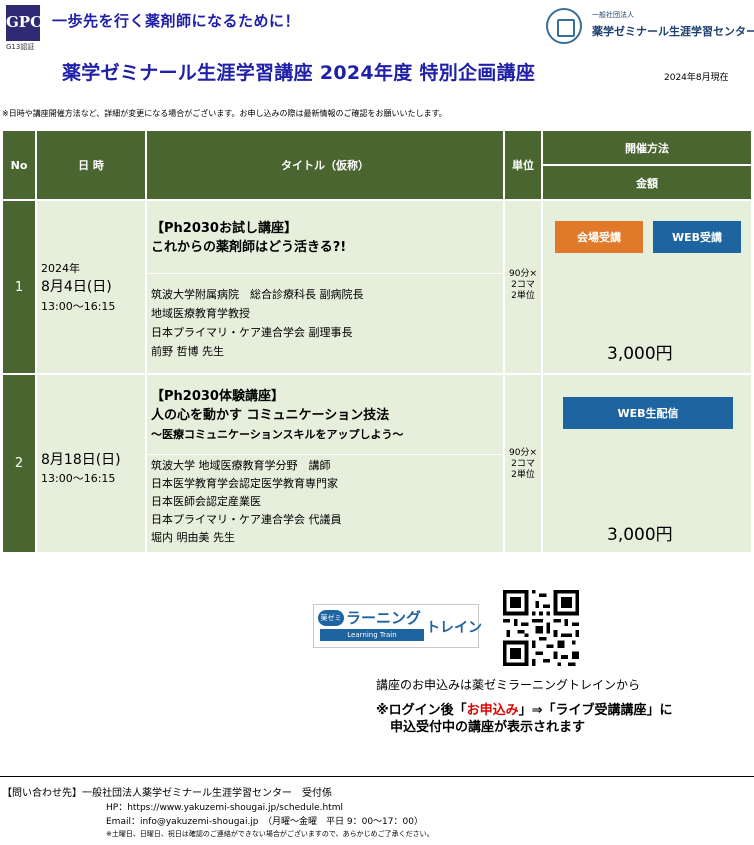  What do you see at coordinates (647, 147) in the screenshot?
I see `header-method: 開催方法` at bounding box center [647, 147].